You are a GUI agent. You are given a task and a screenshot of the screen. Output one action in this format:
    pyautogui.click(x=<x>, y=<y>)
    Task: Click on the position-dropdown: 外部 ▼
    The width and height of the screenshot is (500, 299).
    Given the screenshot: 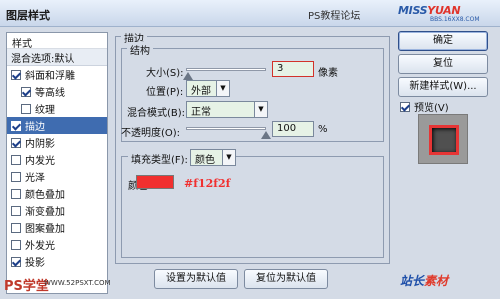 What is the action you would take?
    pyautogui.click(x=208, y=88)
    